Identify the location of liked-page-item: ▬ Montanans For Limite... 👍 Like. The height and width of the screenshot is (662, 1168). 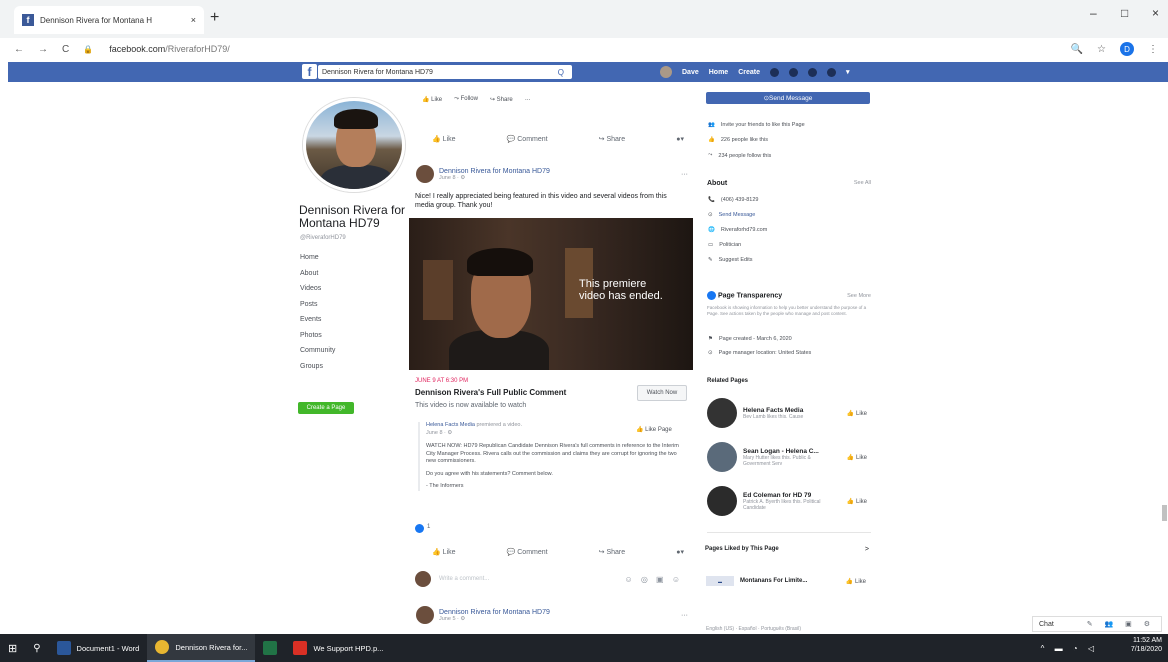
(786, 581).